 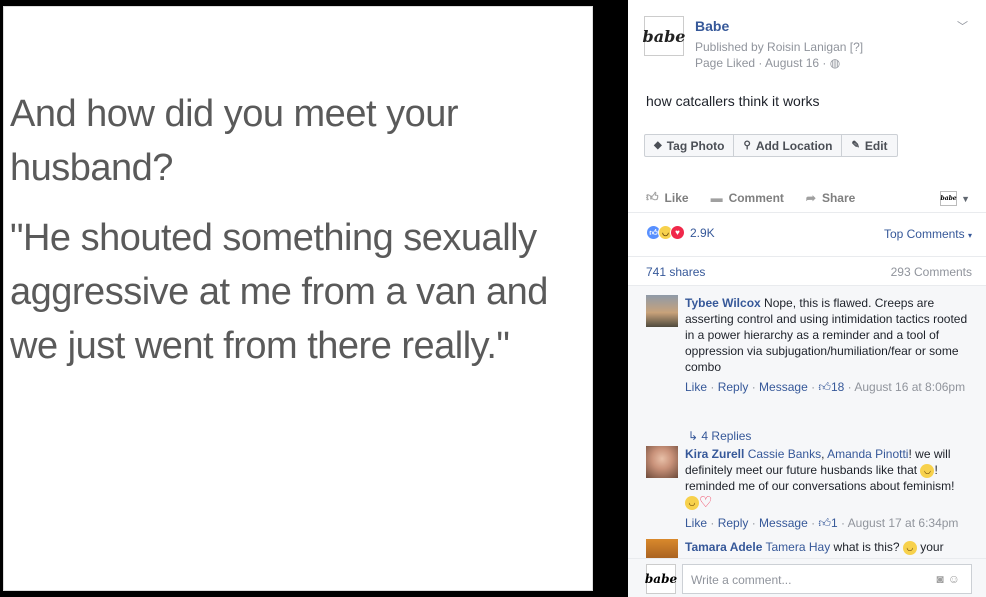 What do you see at coordinates (675, 272) in the screenshot?
I see `shares-link: 741 shares` at bounding box center [675, 272].